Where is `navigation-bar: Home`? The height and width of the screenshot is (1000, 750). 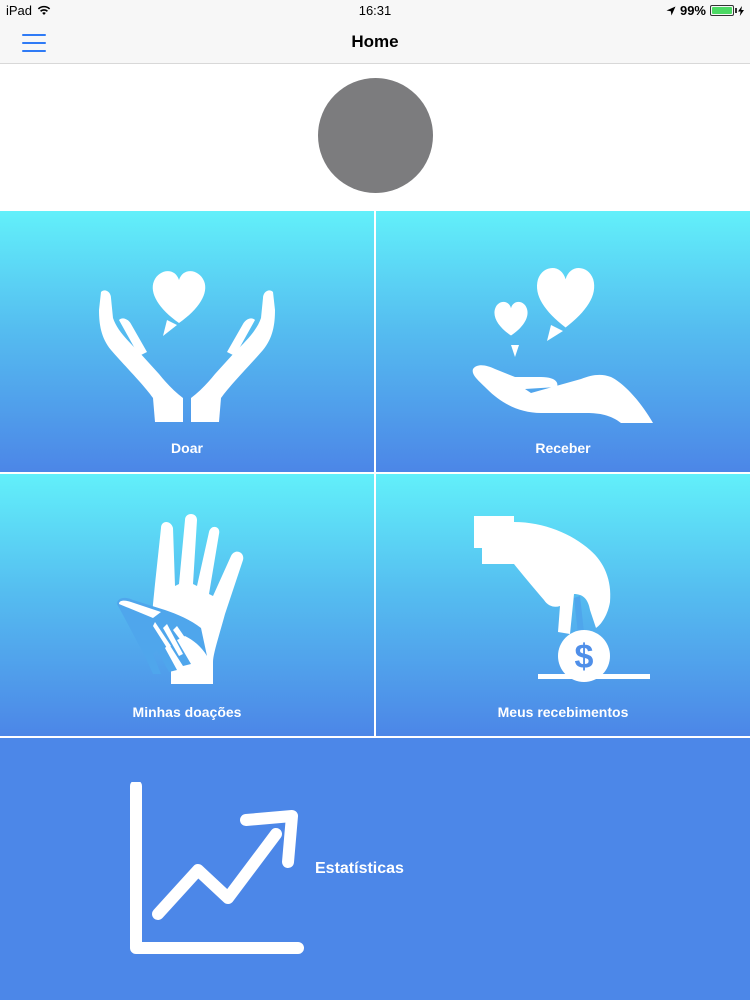 navigation-bar: Home is located at coordinates (375, 43).